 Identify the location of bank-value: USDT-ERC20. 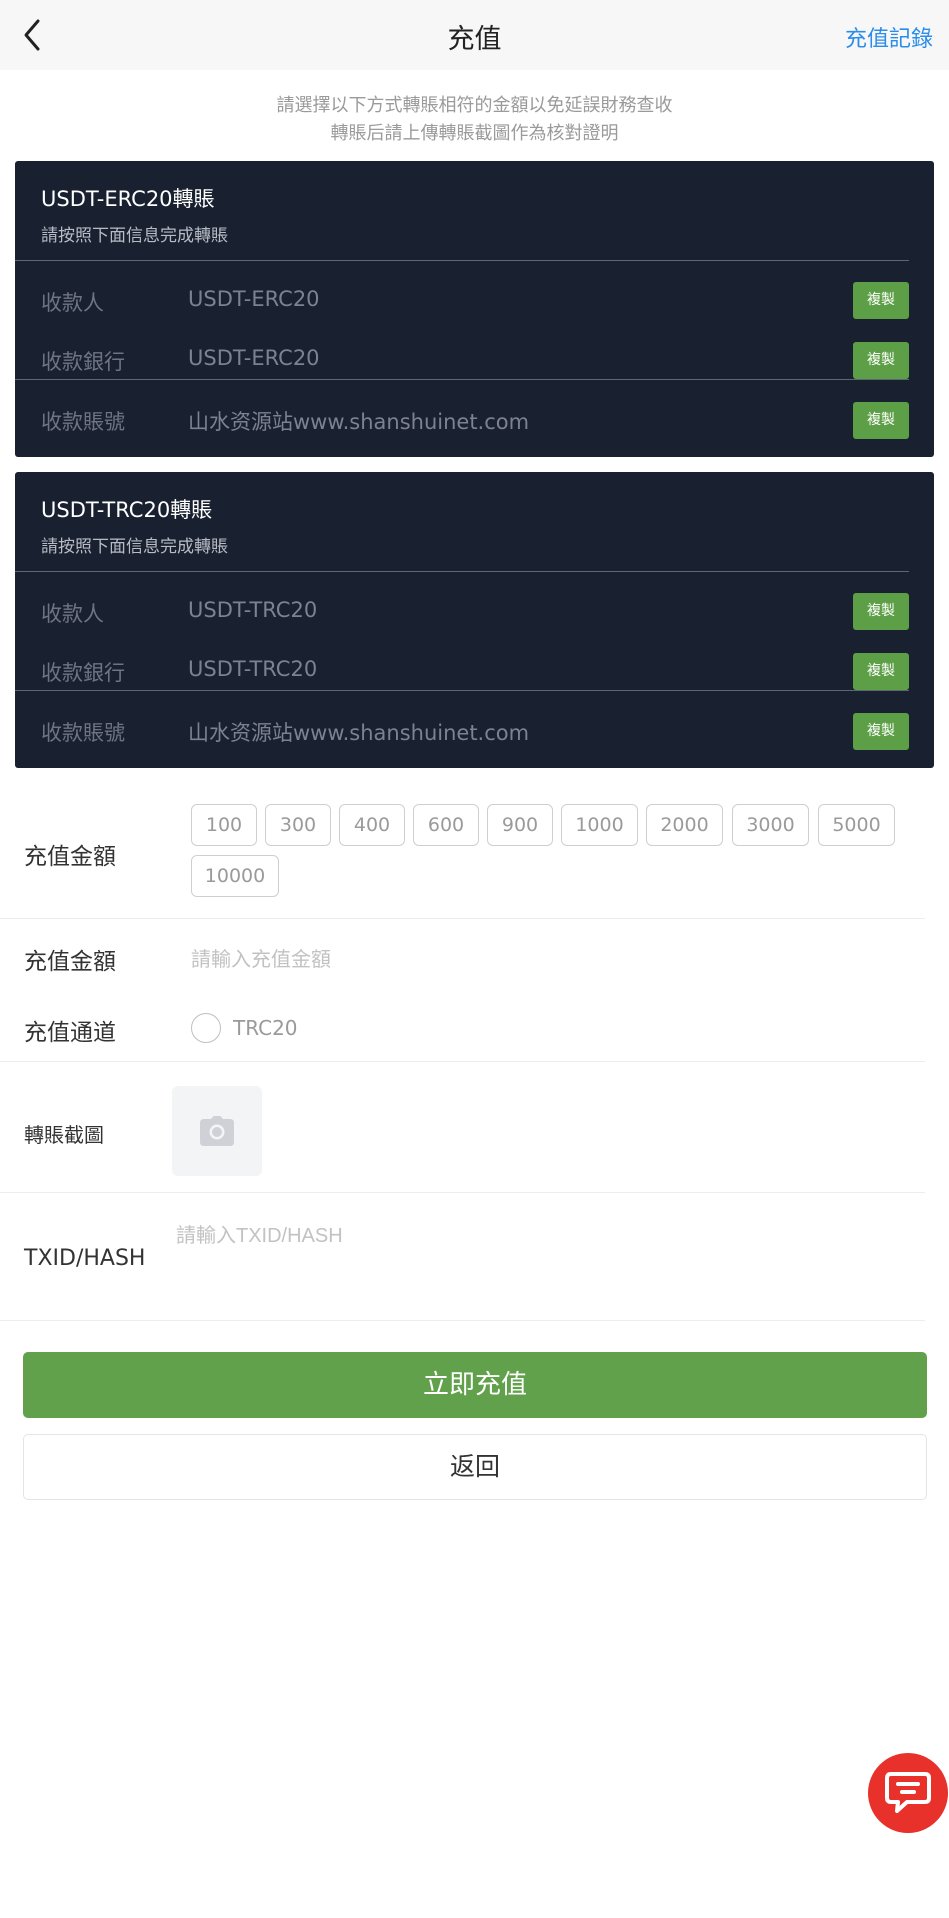
(254, 358).